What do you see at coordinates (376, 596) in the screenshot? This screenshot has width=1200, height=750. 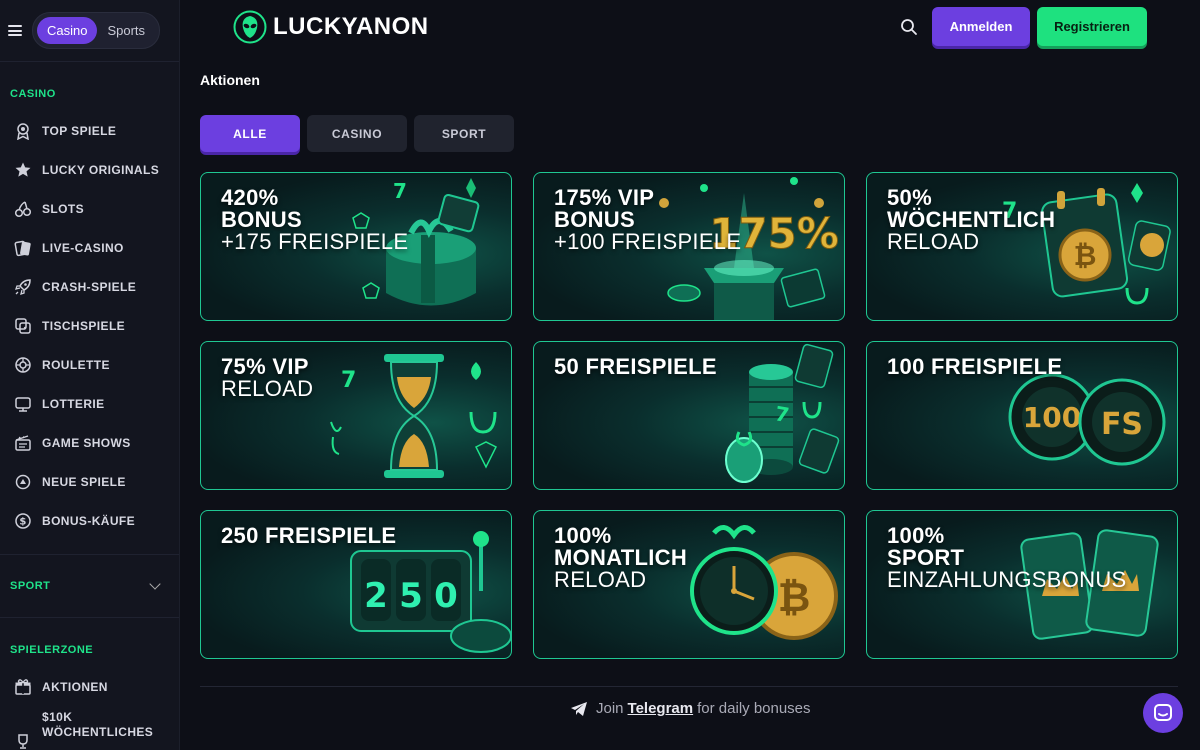 I see `slot-reel-digit: 2` at bounding box center [376, 596].